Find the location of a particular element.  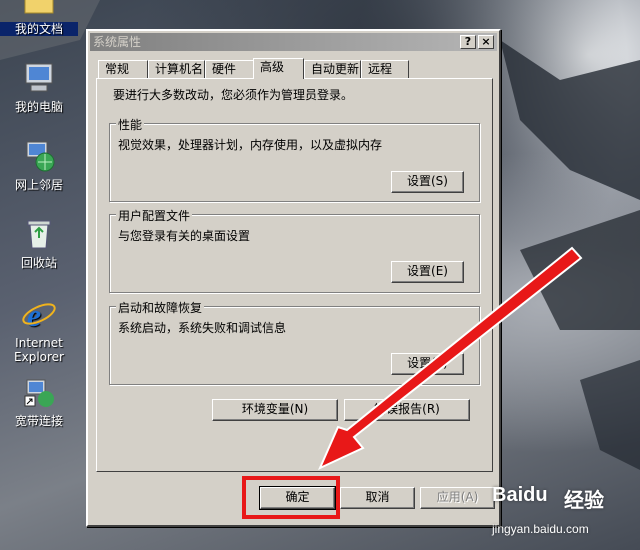

admin-note: 要进行大多数改动，您必须作为管理员登录。 is located at coordinates (233, 95).